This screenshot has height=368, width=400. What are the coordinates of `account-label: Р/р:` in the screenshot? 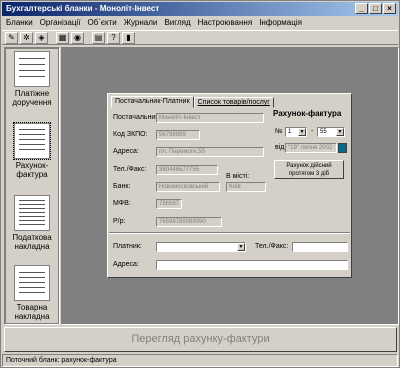 It's located at (119, 221).